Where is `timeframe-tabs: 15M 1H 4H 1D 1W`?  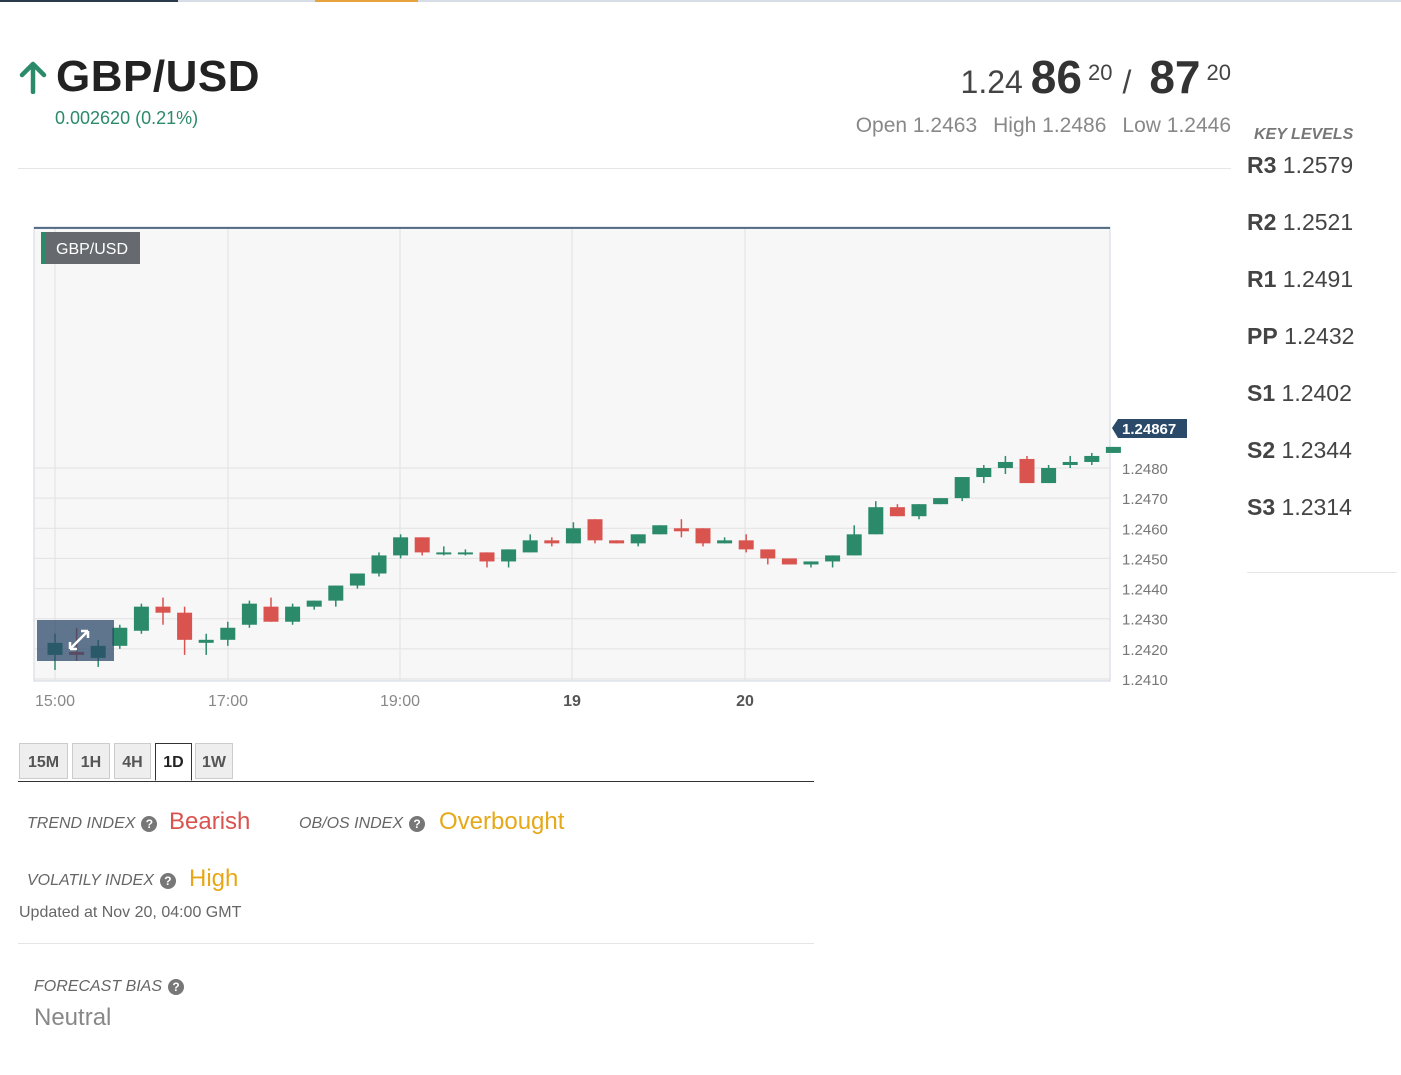 timeframe-tabs: 15M 1H 4H 1D 1W is located at coordinates (416, 762).